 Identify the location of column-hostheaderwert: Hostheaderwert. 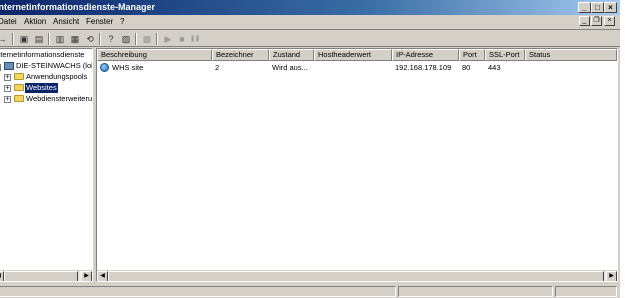
(353, 55).